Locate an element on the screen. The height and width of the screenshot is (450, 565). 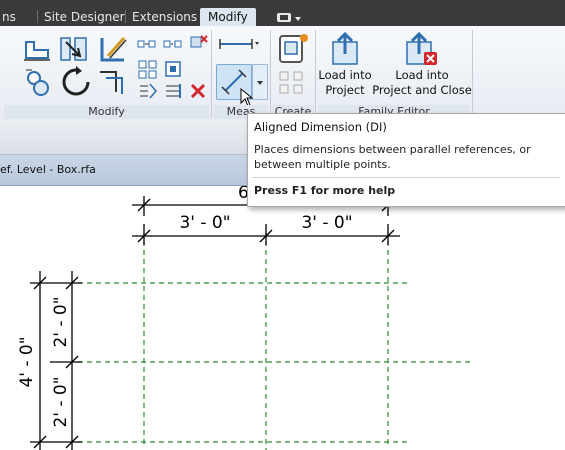
tooltip-help: Press F1 for more help is located at coordinates (325, 190).